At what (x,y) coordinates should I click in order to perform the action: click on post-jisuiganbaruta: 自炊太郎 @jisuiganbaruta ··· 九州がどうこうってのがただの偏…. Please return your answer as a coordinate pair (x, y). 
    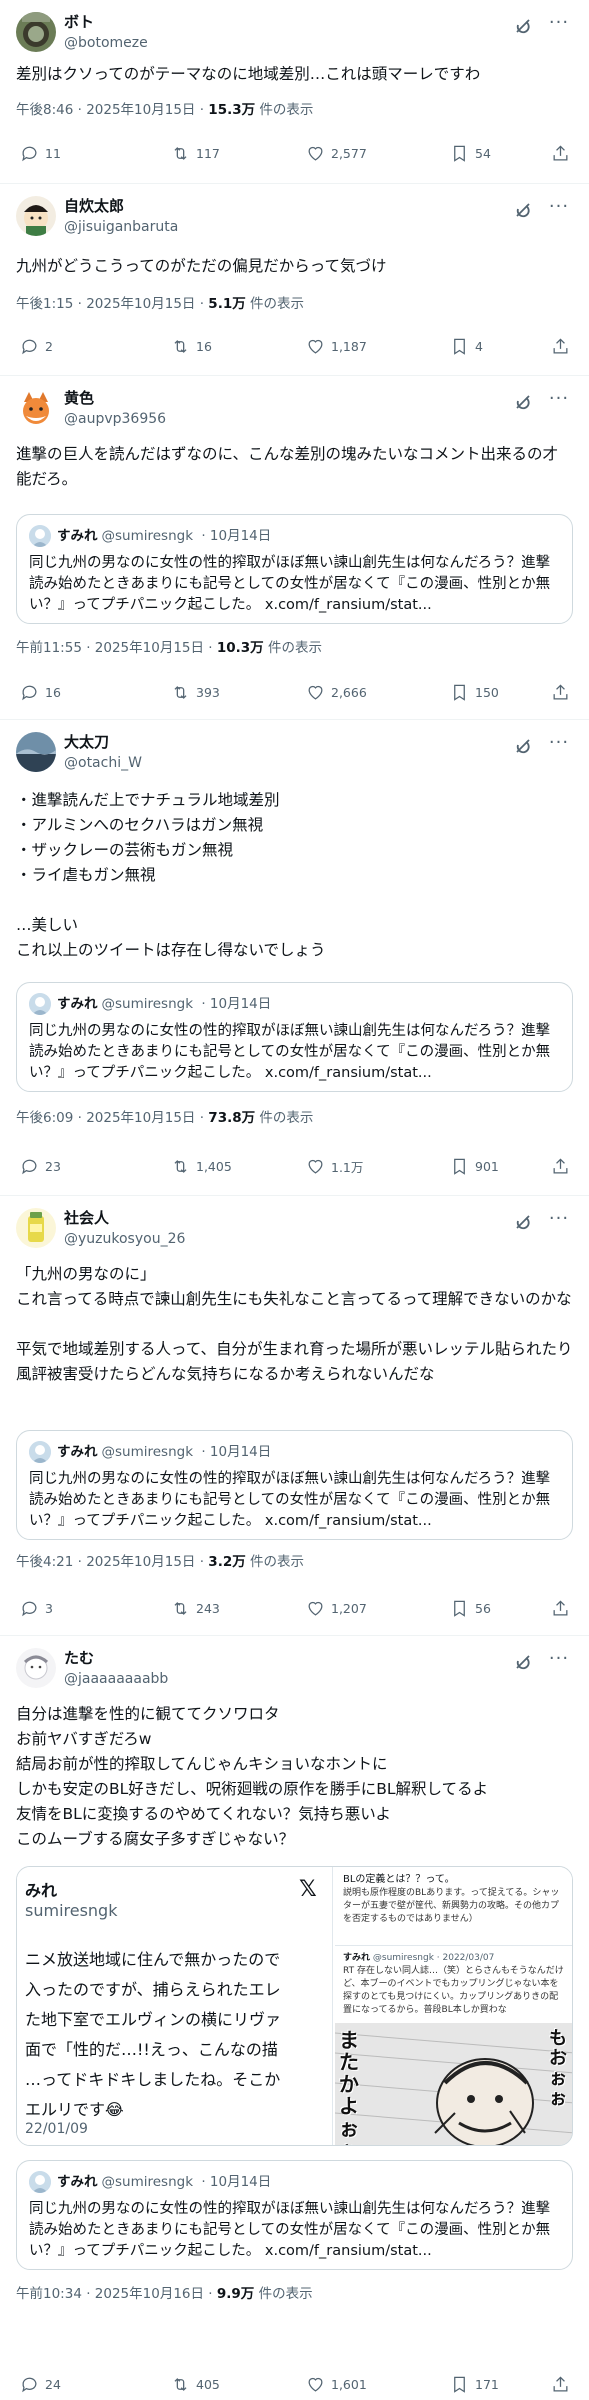
    Looking at the image, I should click on (294, 280).